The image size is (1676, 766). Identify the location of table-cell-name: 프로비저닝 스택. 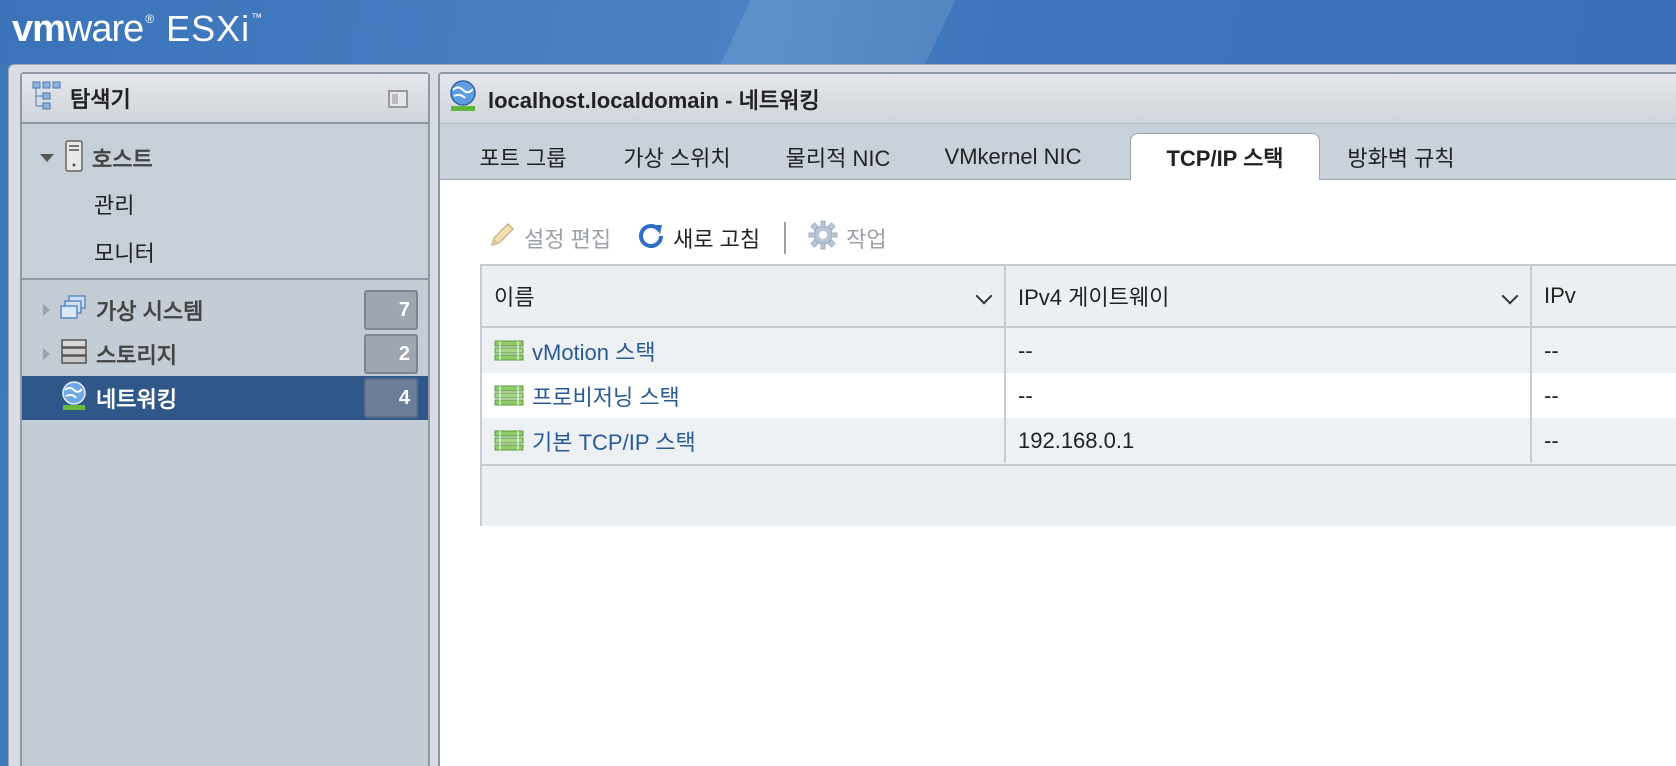
(744, 395).